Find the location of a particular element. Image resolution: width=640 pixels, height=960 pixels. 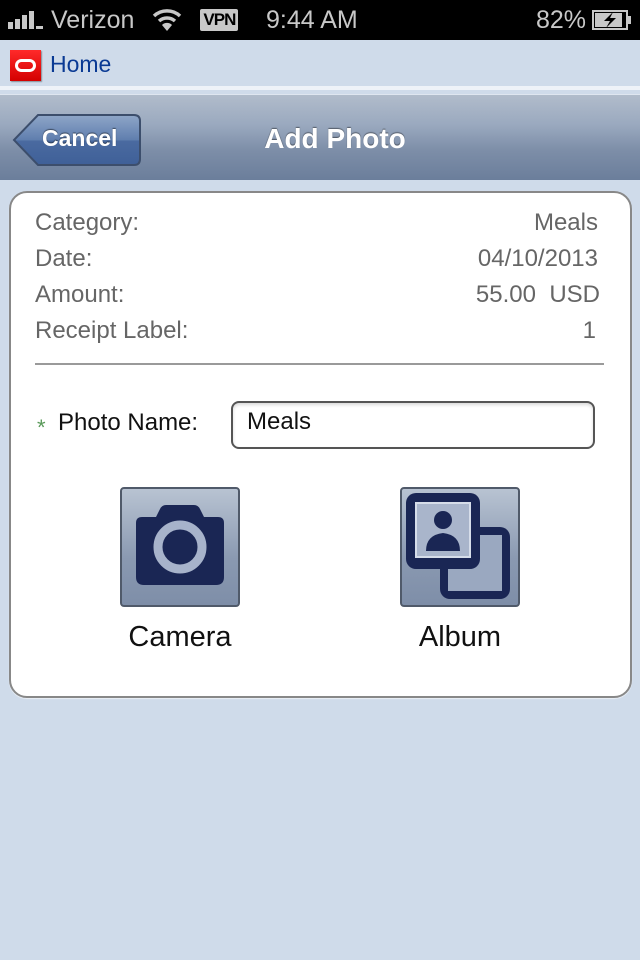

photo-name-field: * Photo Name: is located at coordinates (316, 425).